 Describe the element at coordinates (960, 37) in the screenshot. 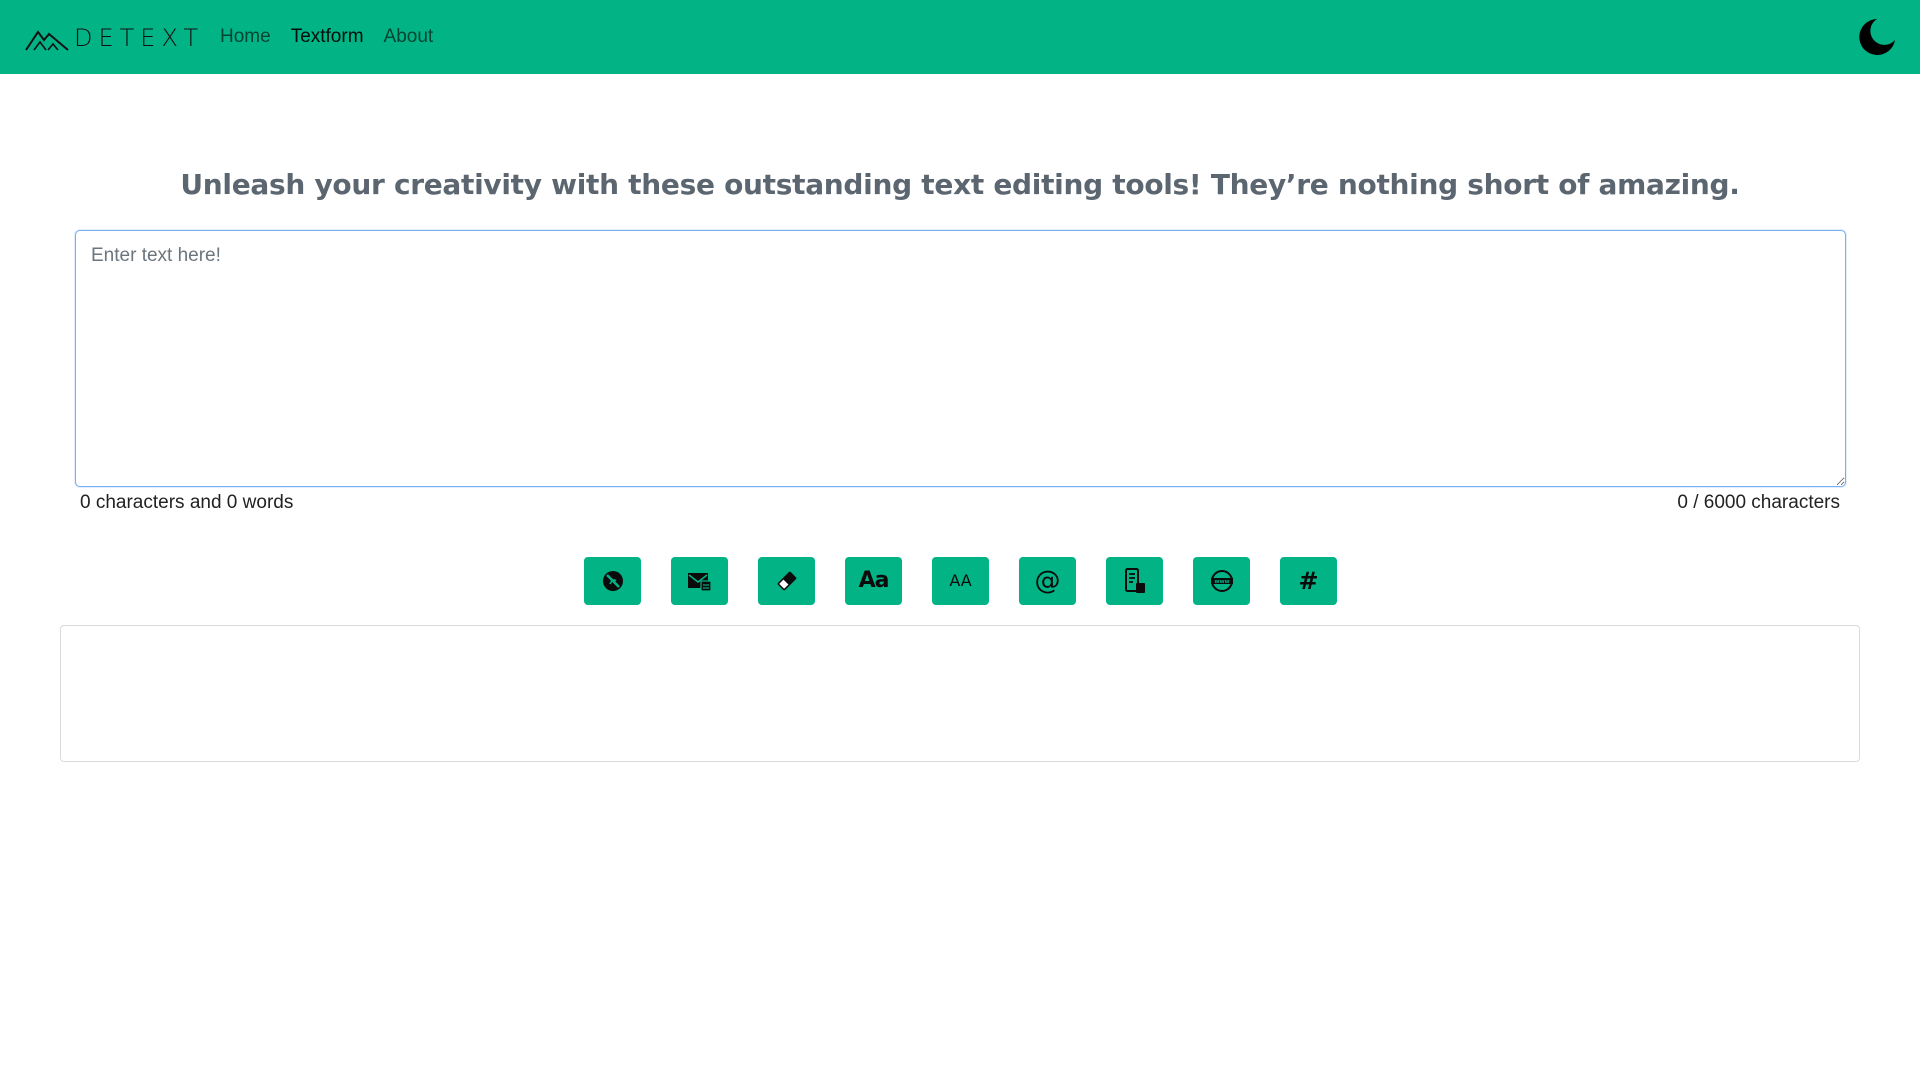

I see `navbar: DETEXT Home Textform About` at that location.